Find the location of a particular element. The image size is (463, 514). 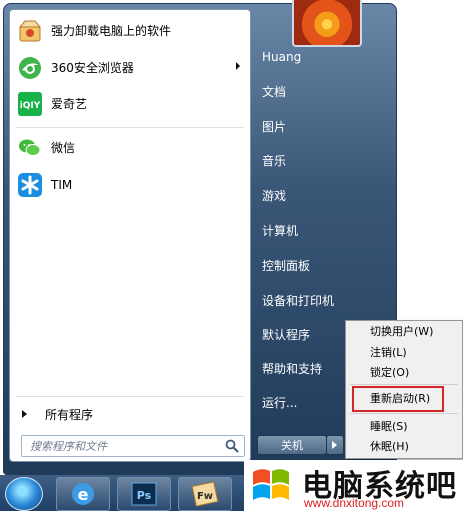

svg-text: e is located at coordinates (83, 494).